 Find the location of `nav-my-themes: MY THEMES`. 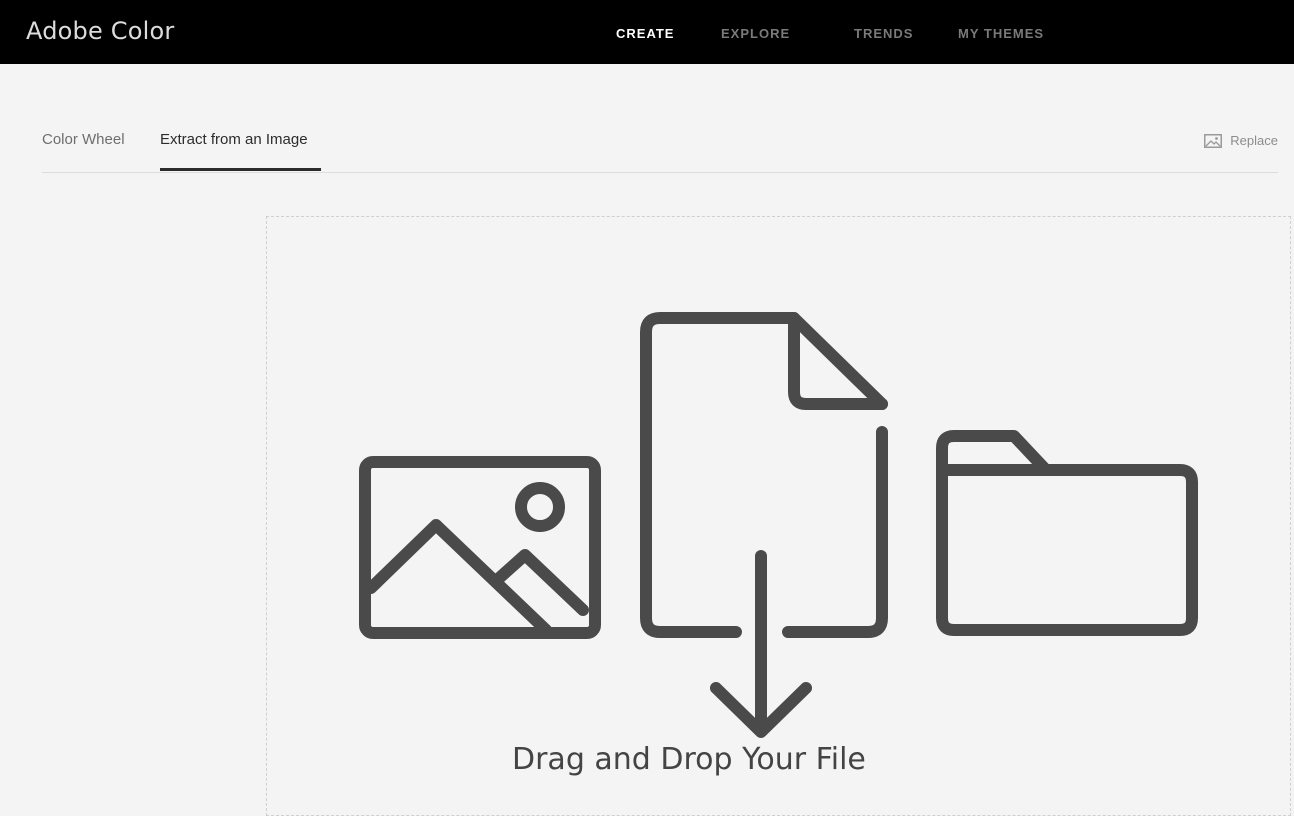

nav-my-themes: MY THEMES is located at coordinates (1001, 33).